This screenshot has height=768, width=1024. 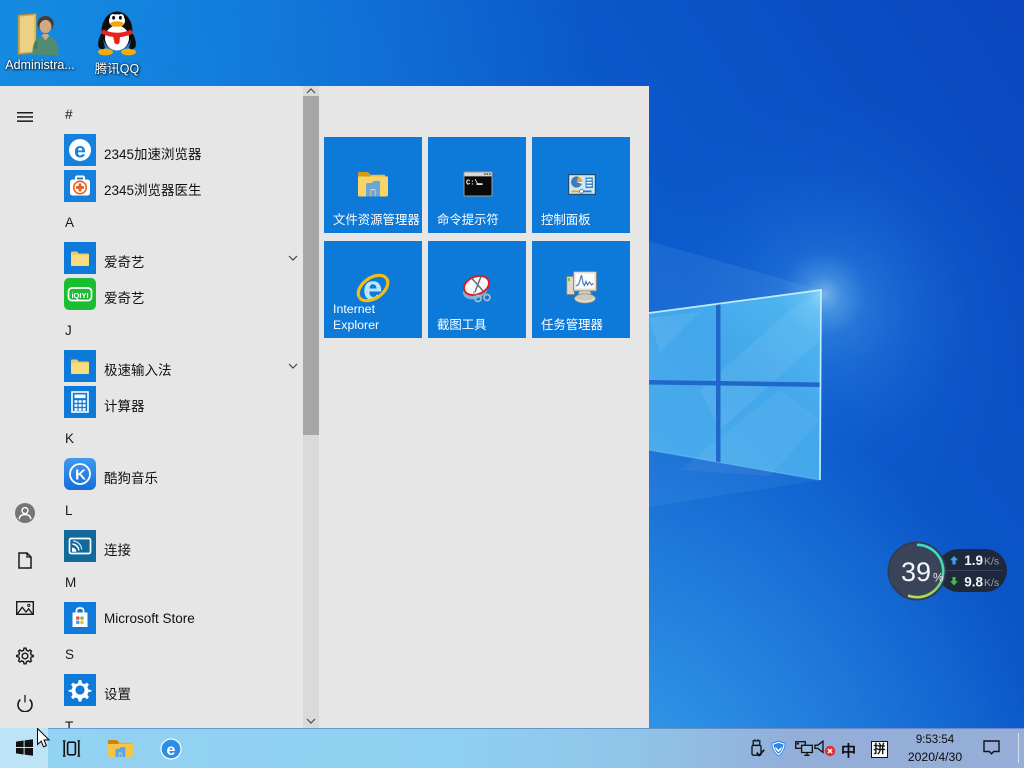 What do you see at coordinates (973, 560) in the screenshot?
I see `svg-text: 1.9` at bounding box center [973, 560].